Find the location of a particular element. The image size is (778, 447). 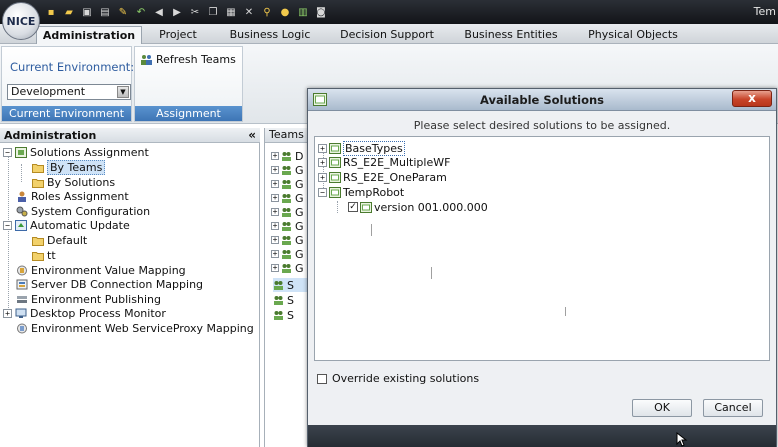

camera-icon: ◙ is located at coordinates (321, 12).